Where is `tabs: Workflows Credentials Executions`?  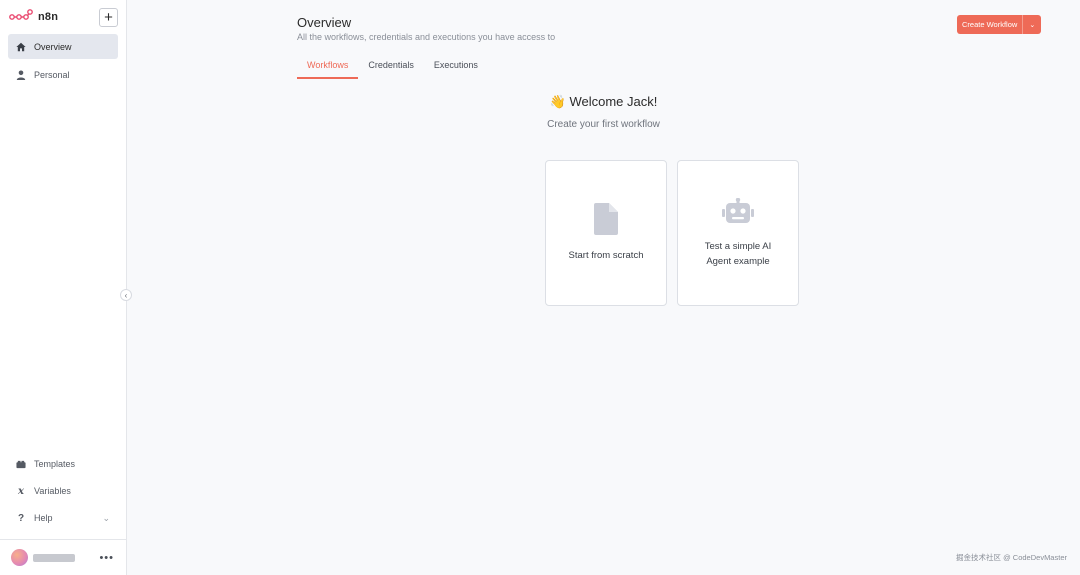 tabs: Workflows Credentials Executions is located at coordinates (392, 66).